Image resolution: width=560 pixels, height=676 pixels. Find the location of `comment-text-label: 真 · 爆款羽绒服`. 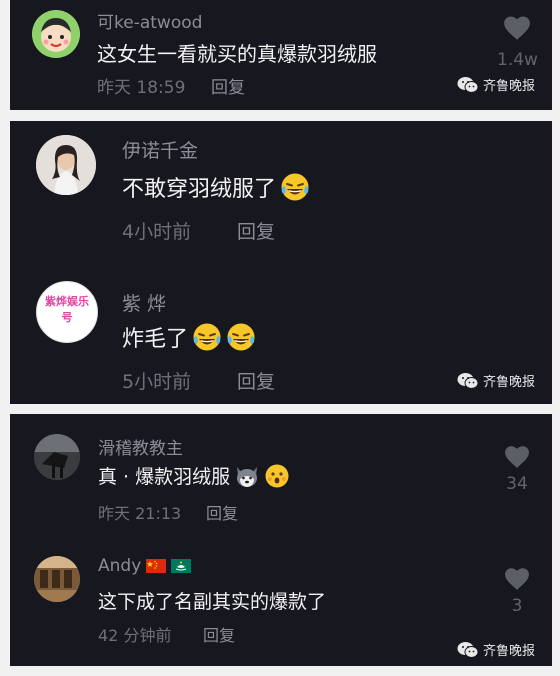

comment-text-label: 真 · 爆款羽绒服 is located at coordinates (164, 477).